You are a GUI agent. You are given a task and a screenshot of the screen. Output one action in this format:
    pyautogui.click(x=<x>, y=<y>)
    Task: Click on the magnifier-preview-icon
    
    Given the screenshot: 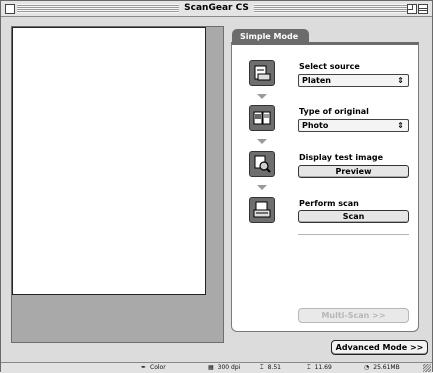 What is the action you would take?
    pyautogui.click(x=262, y=164)
    